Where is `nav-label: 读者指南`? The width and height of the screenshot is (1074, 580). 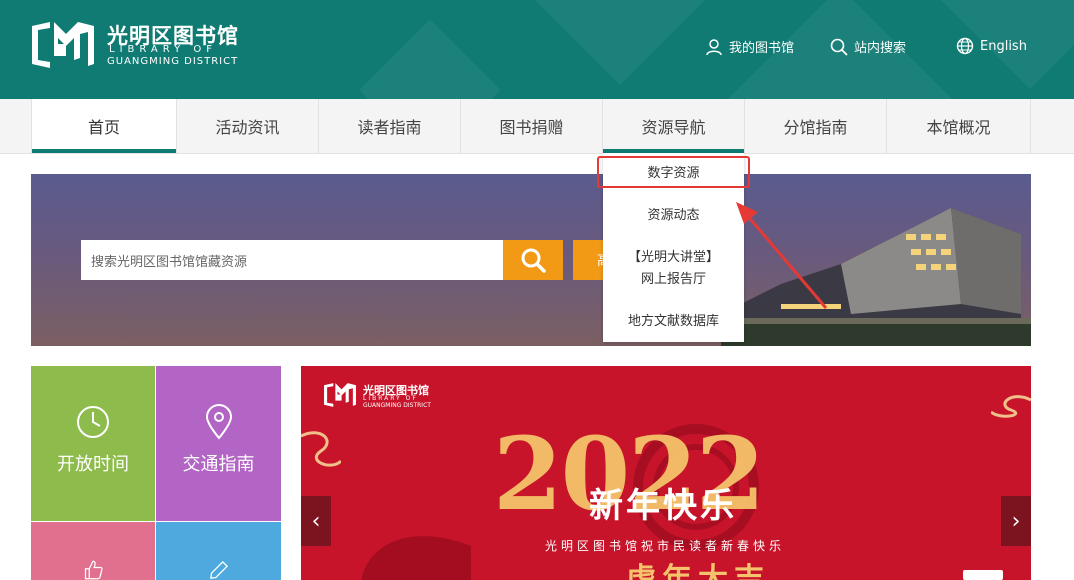
nav-label: 读者指南 is located at coordinates (389, 127).